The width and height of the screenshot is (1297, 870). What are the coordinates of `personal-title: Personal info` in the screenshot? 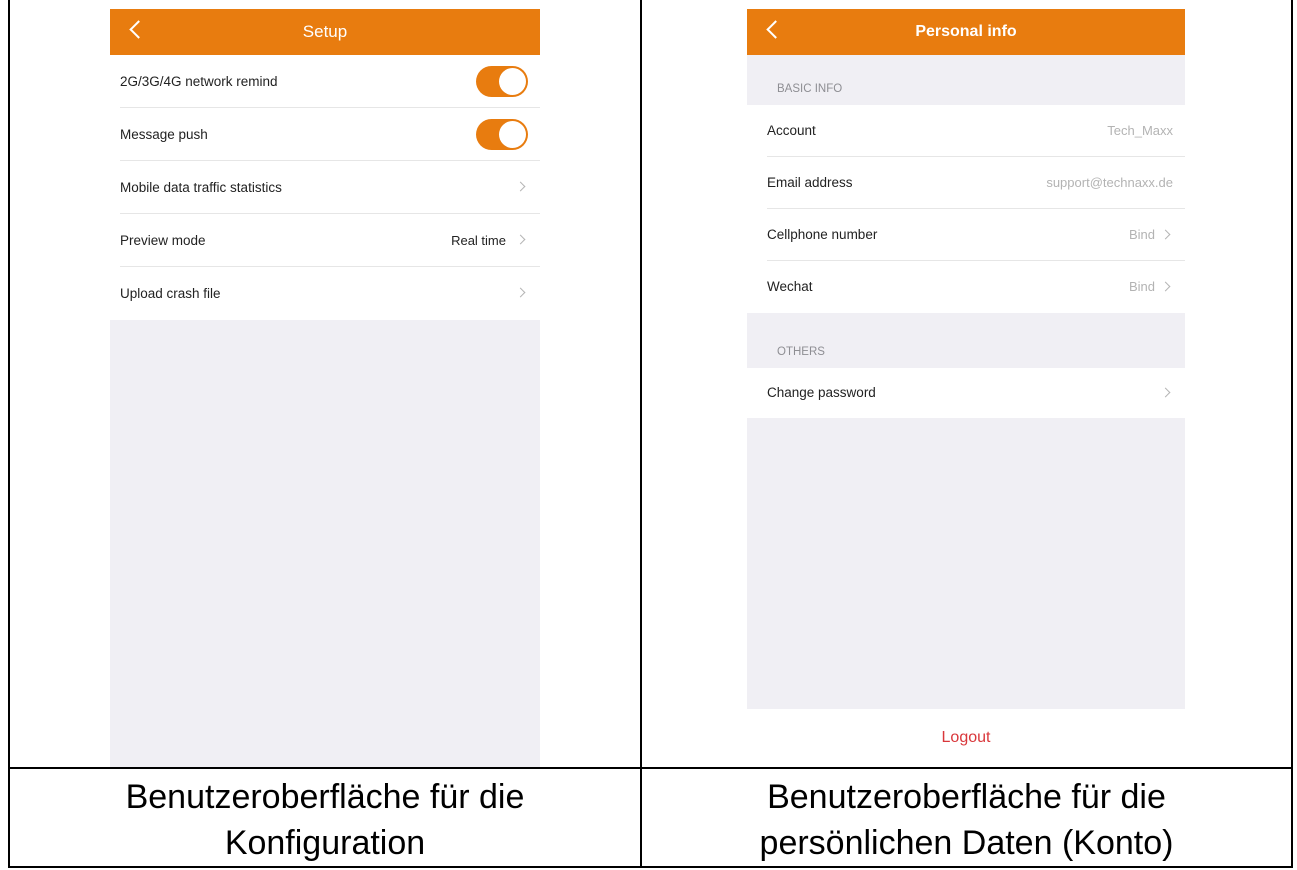 It's located at (966, 31).